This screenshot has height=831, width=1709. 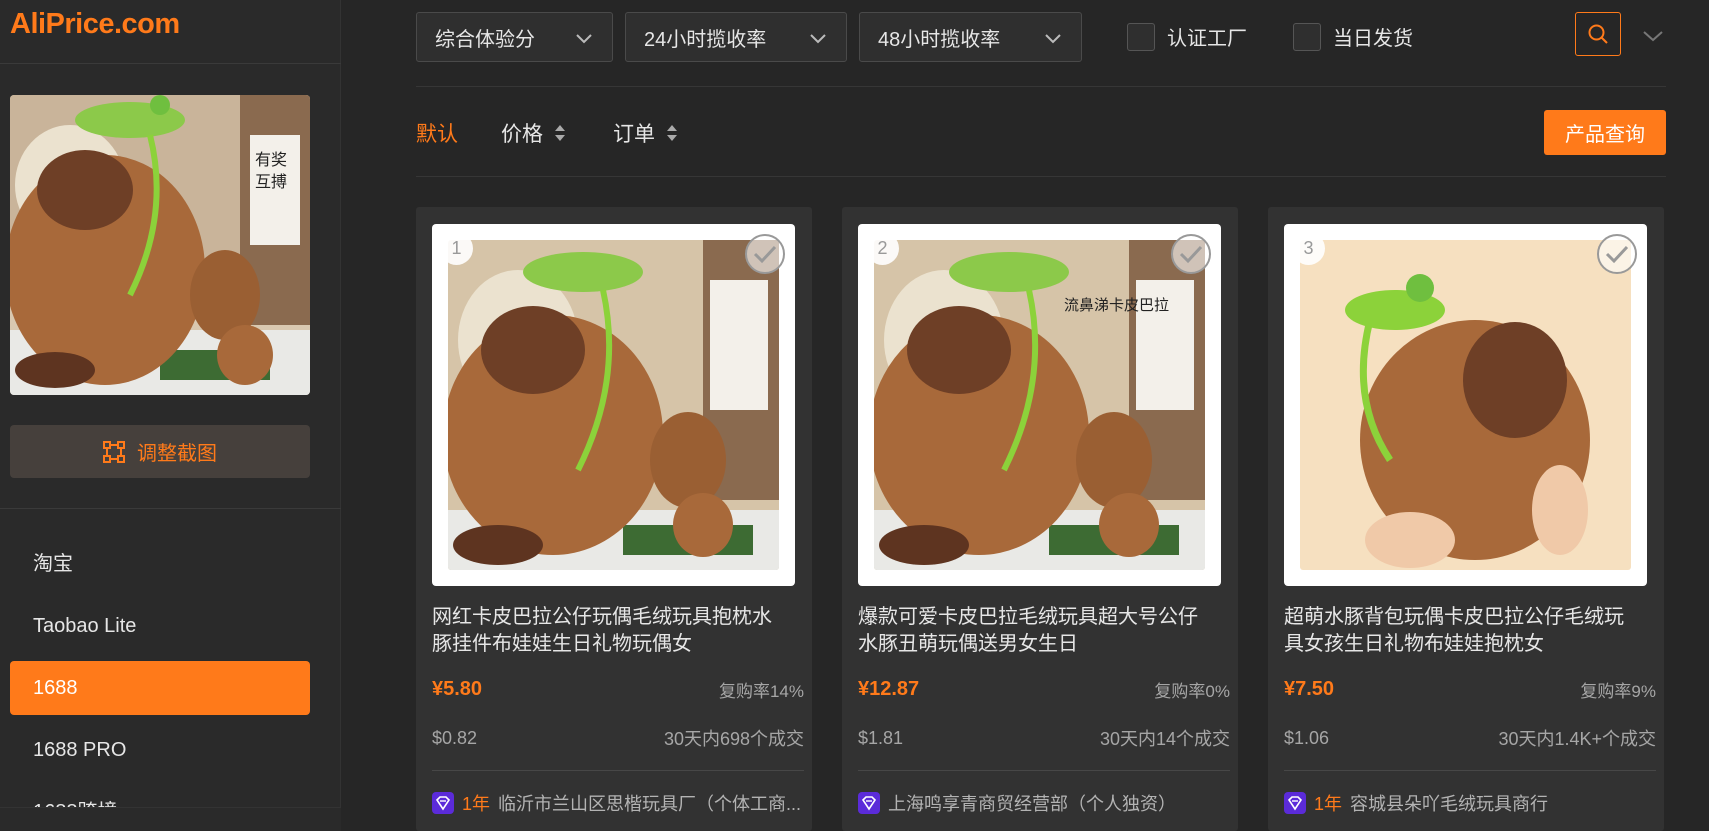 What do you see at coordinates (733, 739) in the screenshot?
I see `sales-count: 30天内698个成交` at bounding box center [733, 739].